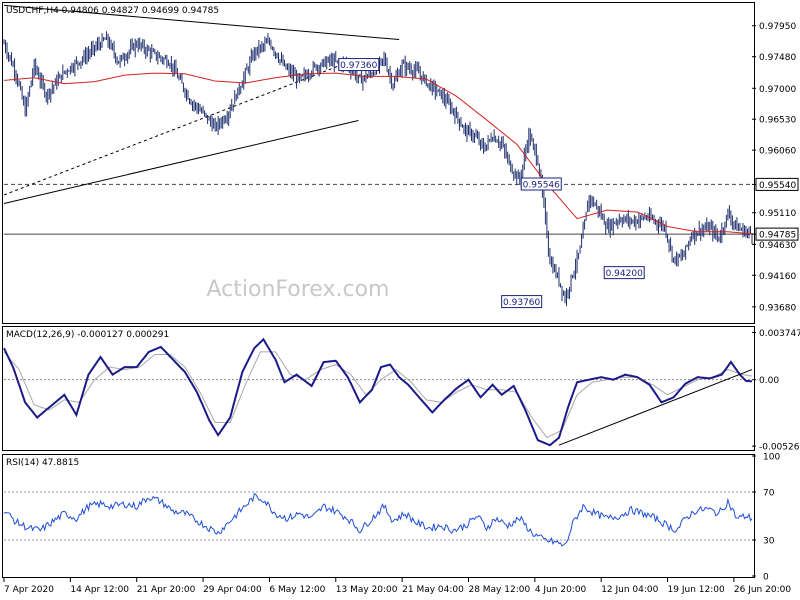  I want to click on x-tick-label: 12 Jun 04:00, so click(629, 590).